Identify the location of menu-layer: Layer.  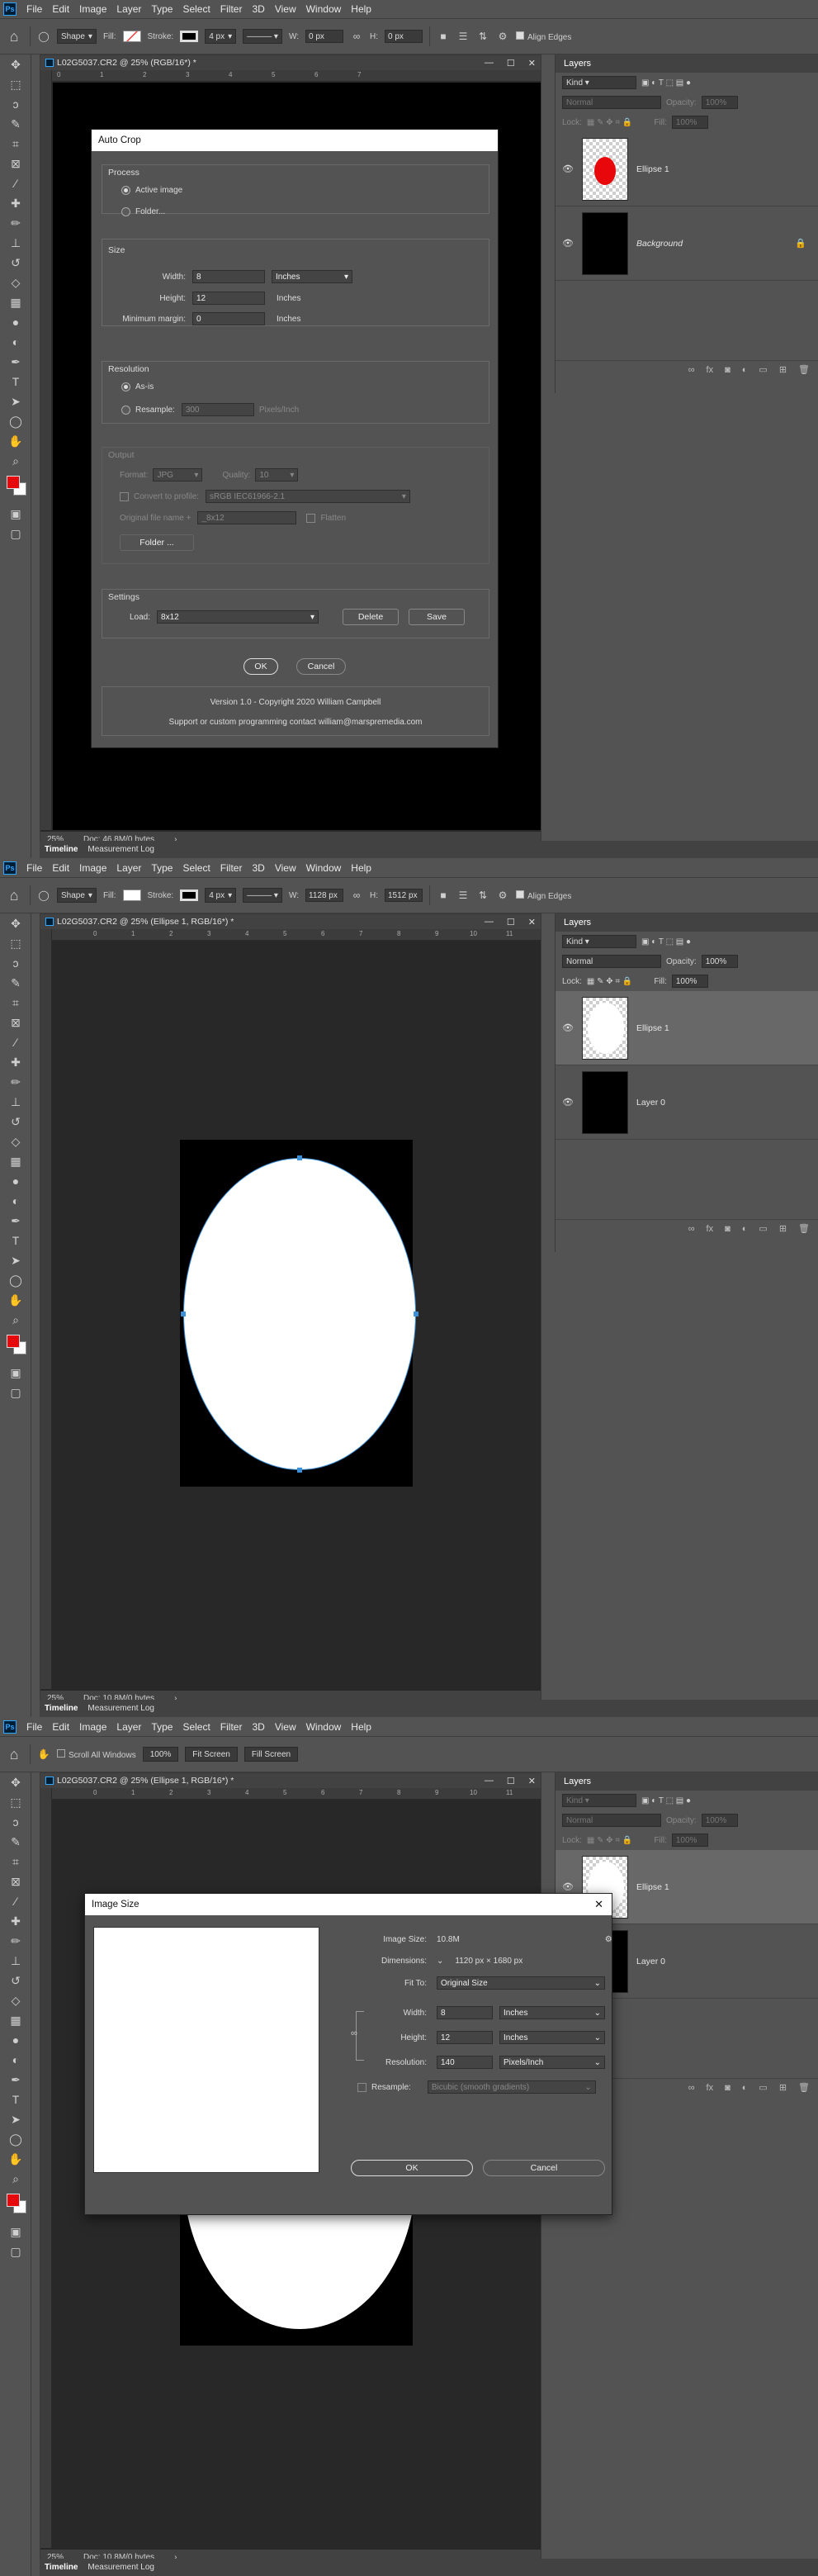
(128, 868).